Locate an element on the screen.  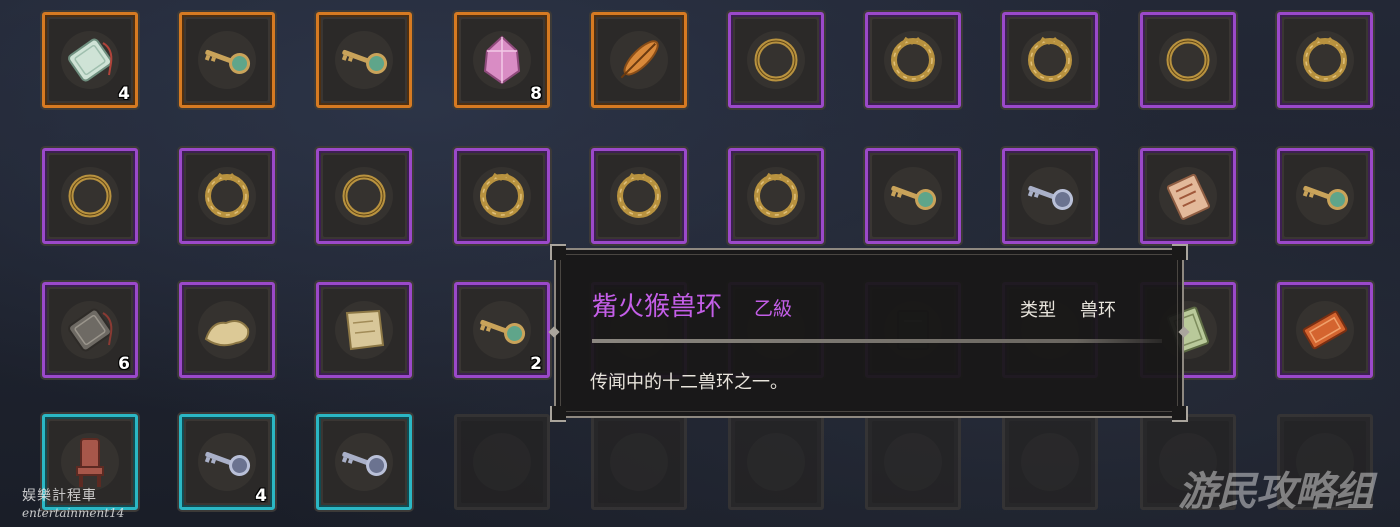
item-type-value: 兽环 is located at coordinates (1098, 310).